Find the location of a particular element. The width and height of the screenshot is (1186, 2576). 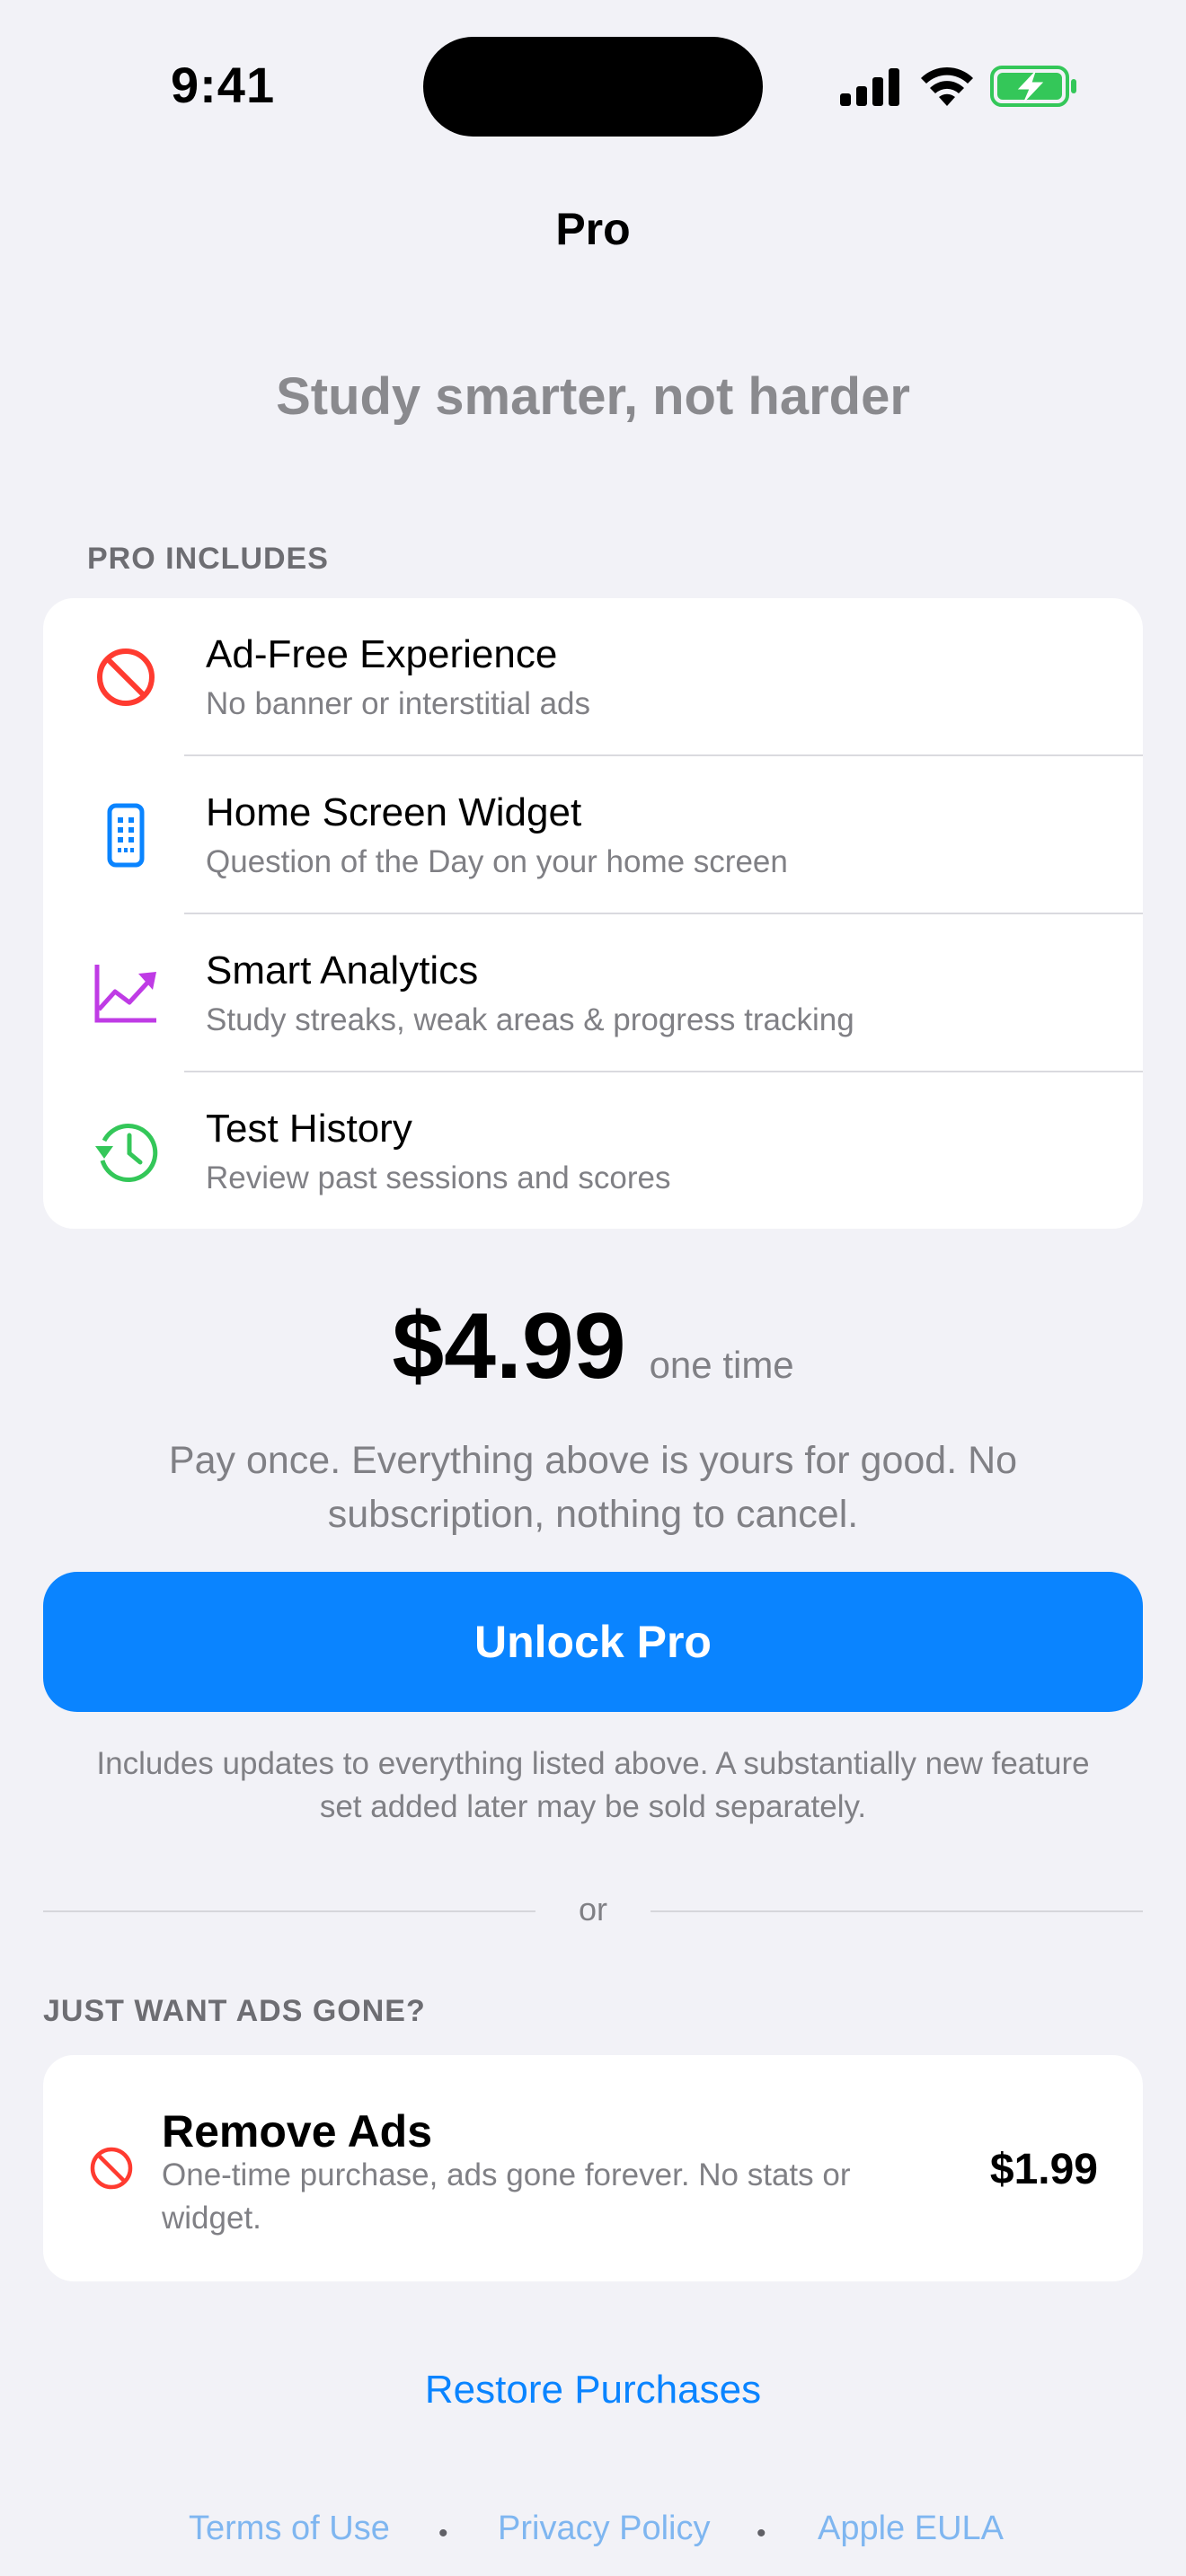

remove-ads-header: JUST WANT ADS GONE? is located at coordinates (234, 2011).